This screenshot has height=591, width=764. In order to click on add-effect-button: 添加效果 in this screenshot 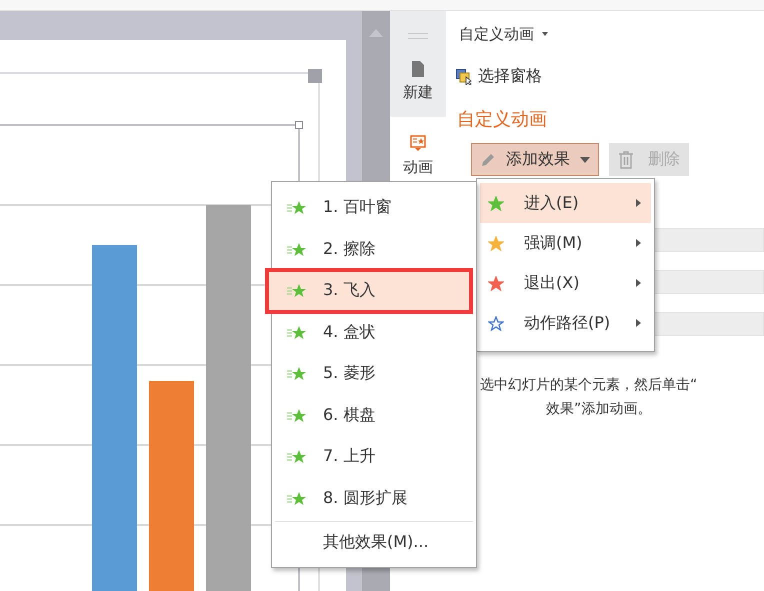, I will do `click(535, 159)`.